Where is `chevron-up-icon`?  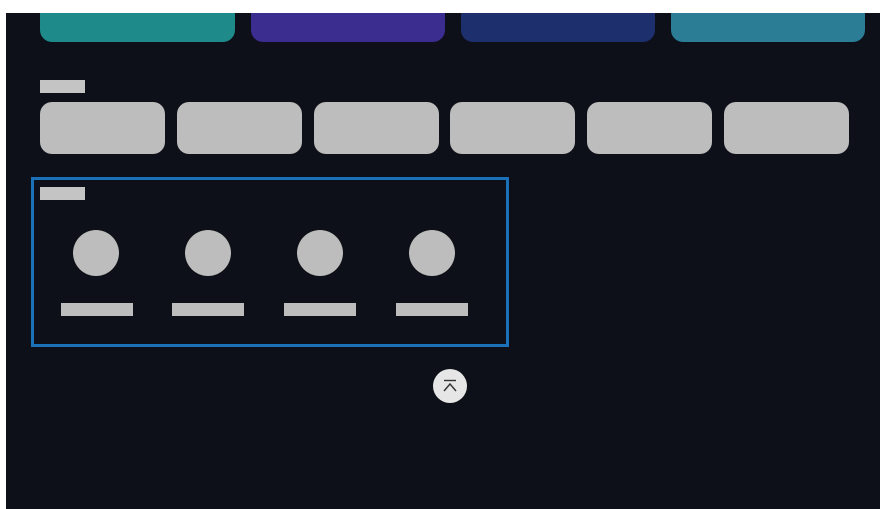 chevron-up-icon is located at coordinates (450, 385).